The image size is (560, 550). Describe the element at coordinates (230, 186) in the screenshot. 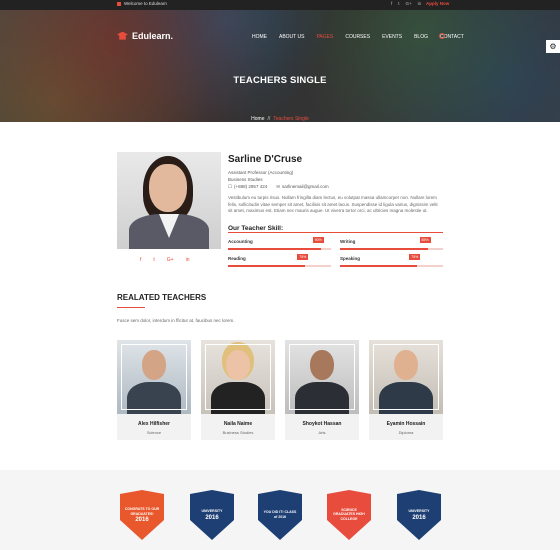

I see `phone-icon: ☐` at that location.